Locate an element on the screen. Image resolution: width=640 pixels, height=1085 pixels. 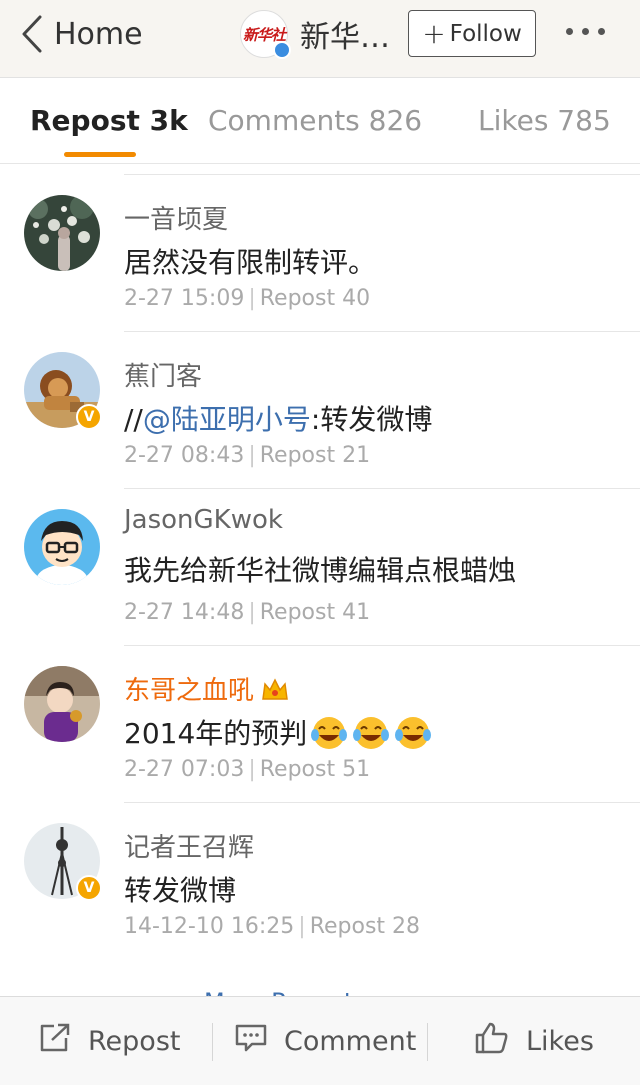
repost-meta: 2-27 15:09 | Repost 40 is located at coordinates (247, 298).